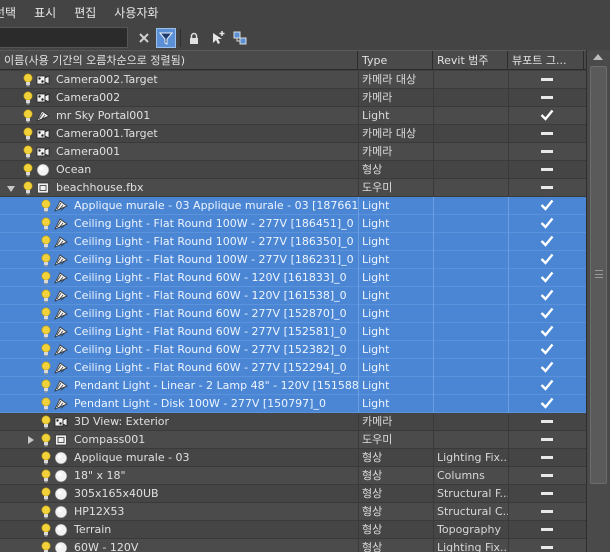 The width and height of the screenshot is (610, 552). I want to click on table-row: Camera001 카메라, so click(293, 152).